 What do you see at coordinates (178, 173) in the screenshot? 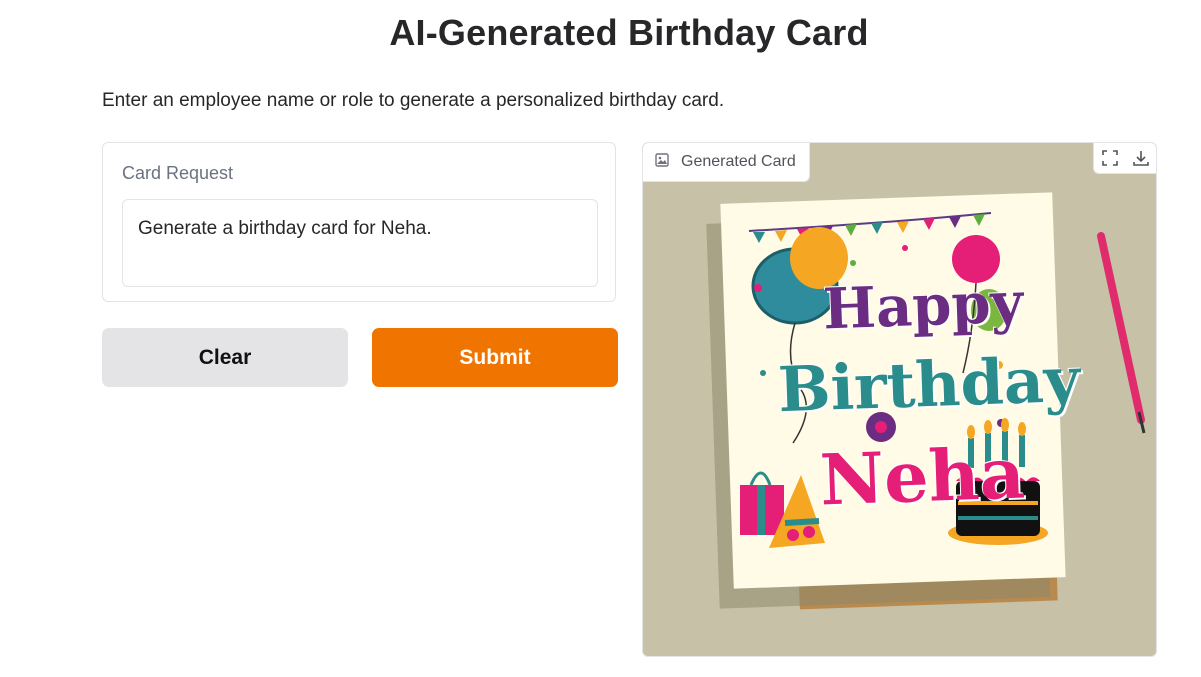
I see `card-request-label: Card Request` at bounding box center [178, 173].